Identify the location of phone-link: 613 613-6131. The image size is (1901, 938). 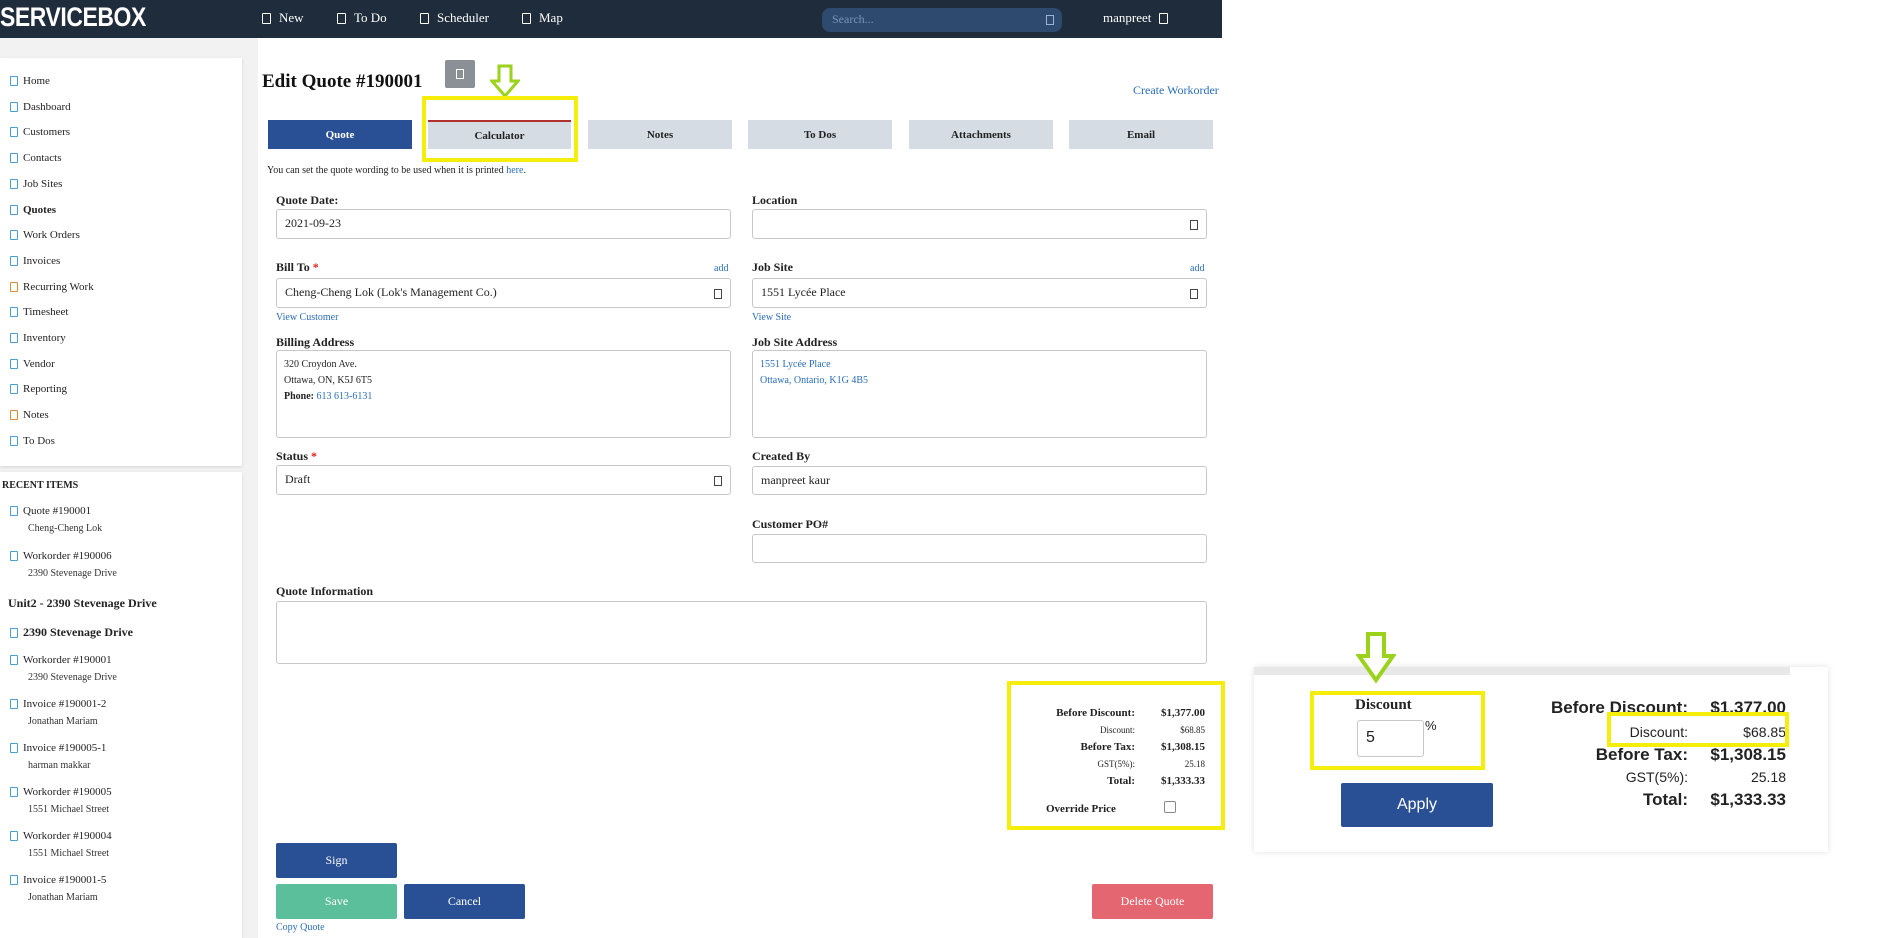
(345, 396).